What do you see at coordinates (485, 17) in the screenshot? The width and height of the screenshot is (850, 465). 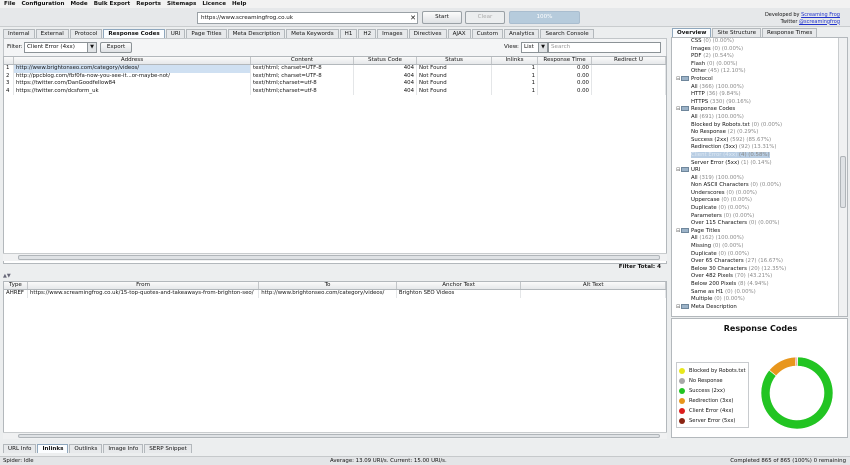 I see `clear-button: Clear` at bounding box center [485, 17].